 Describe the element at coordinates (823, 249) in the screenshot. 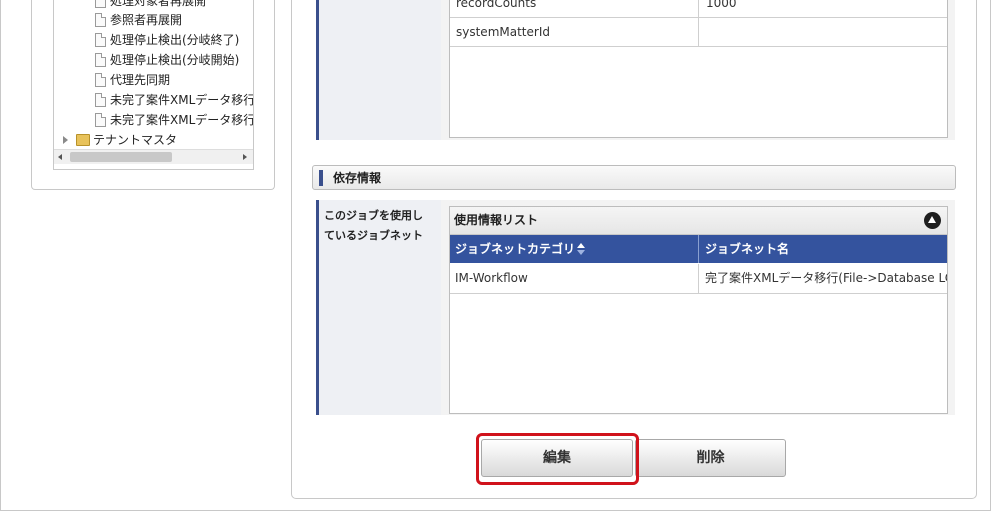

I see `column-header-jobnet-name: ジョブネット名` at that location.